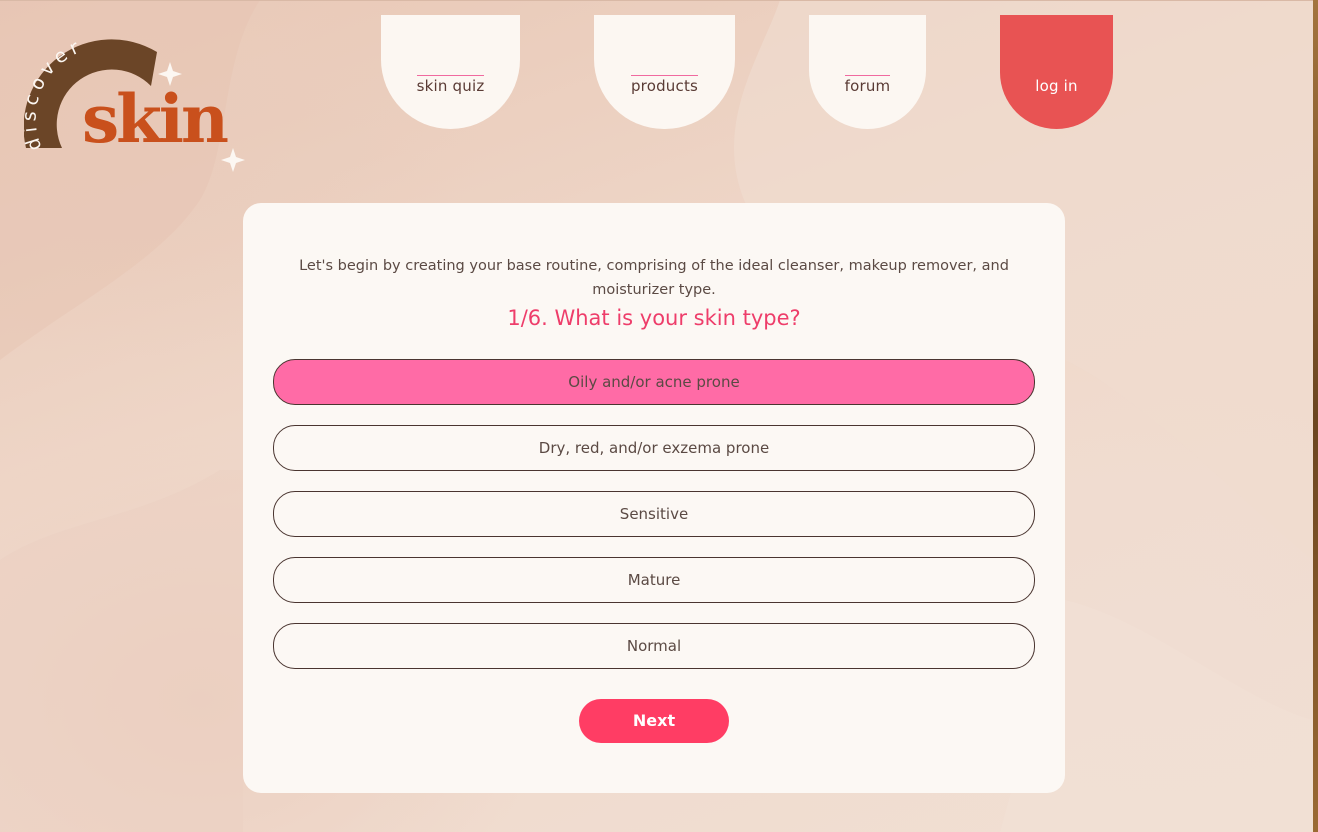  Describe the element at coordinates (450, 85) in the screenshot. I see `nav-skin-quiz-label: skin quiz` at that location.